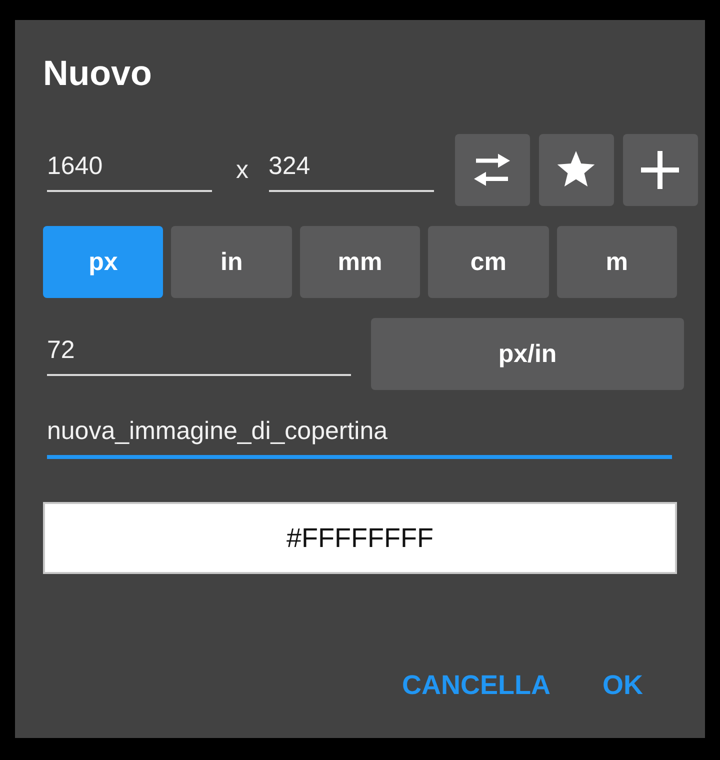 This screenshot has height=760, width=720. What do you see at coordinates (360, 262) in the screenshot?
I see `unit-button: mm` at bounding box center [360, 262].